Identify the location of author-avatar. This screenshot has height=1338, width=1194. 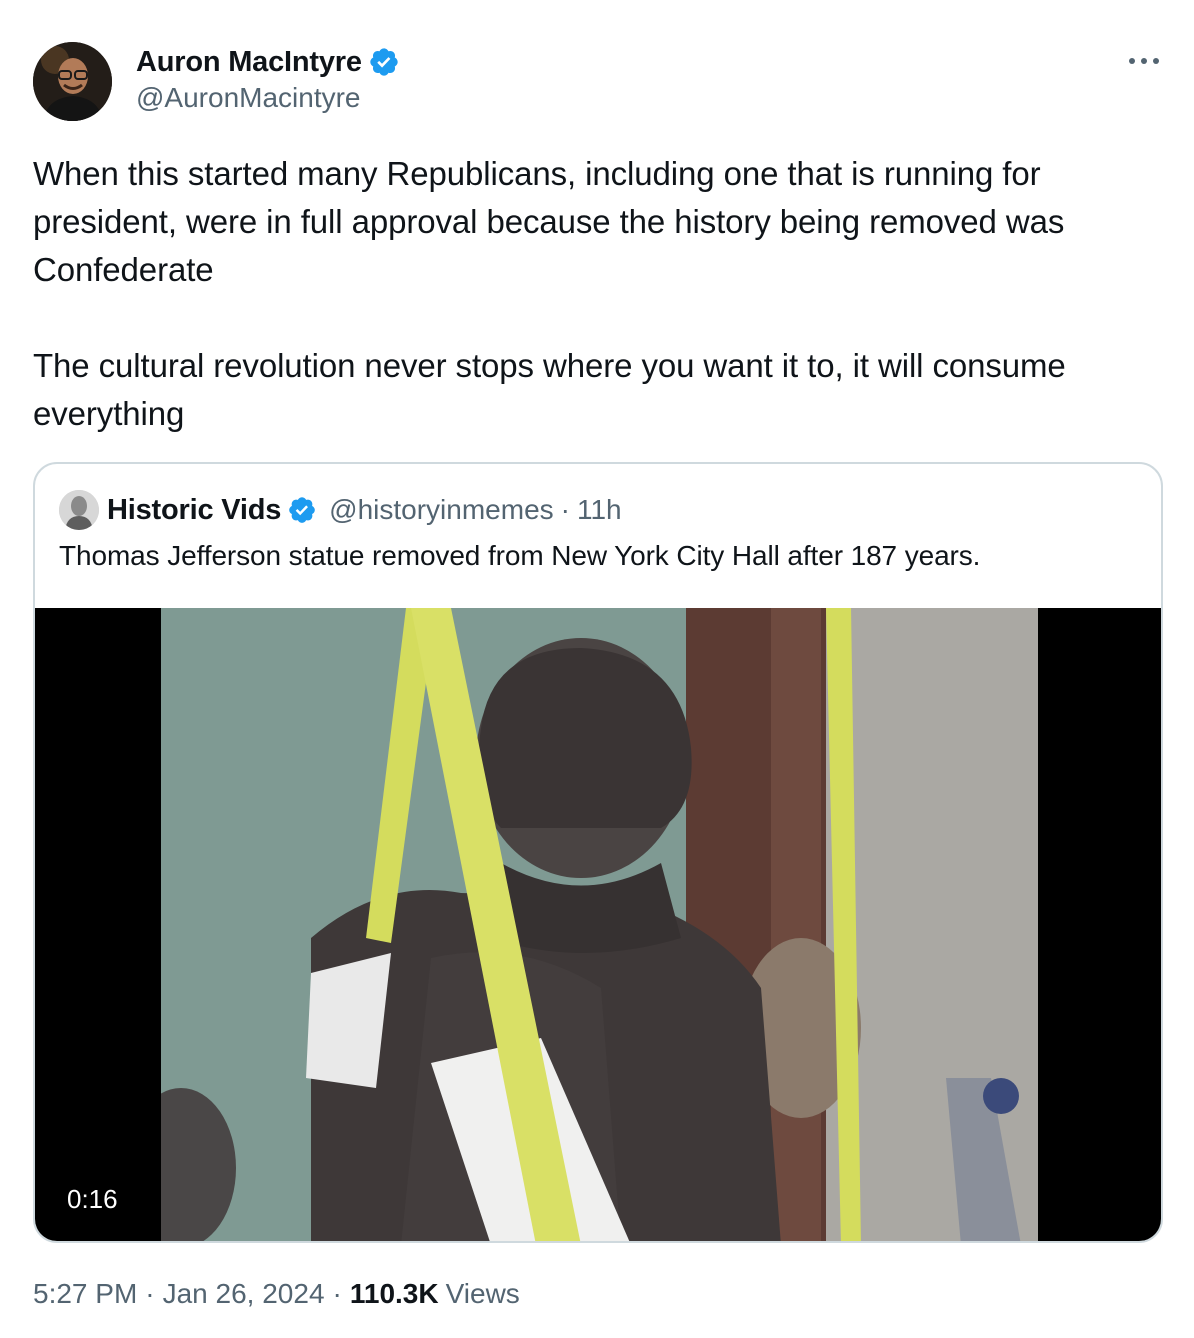
(72, 81).